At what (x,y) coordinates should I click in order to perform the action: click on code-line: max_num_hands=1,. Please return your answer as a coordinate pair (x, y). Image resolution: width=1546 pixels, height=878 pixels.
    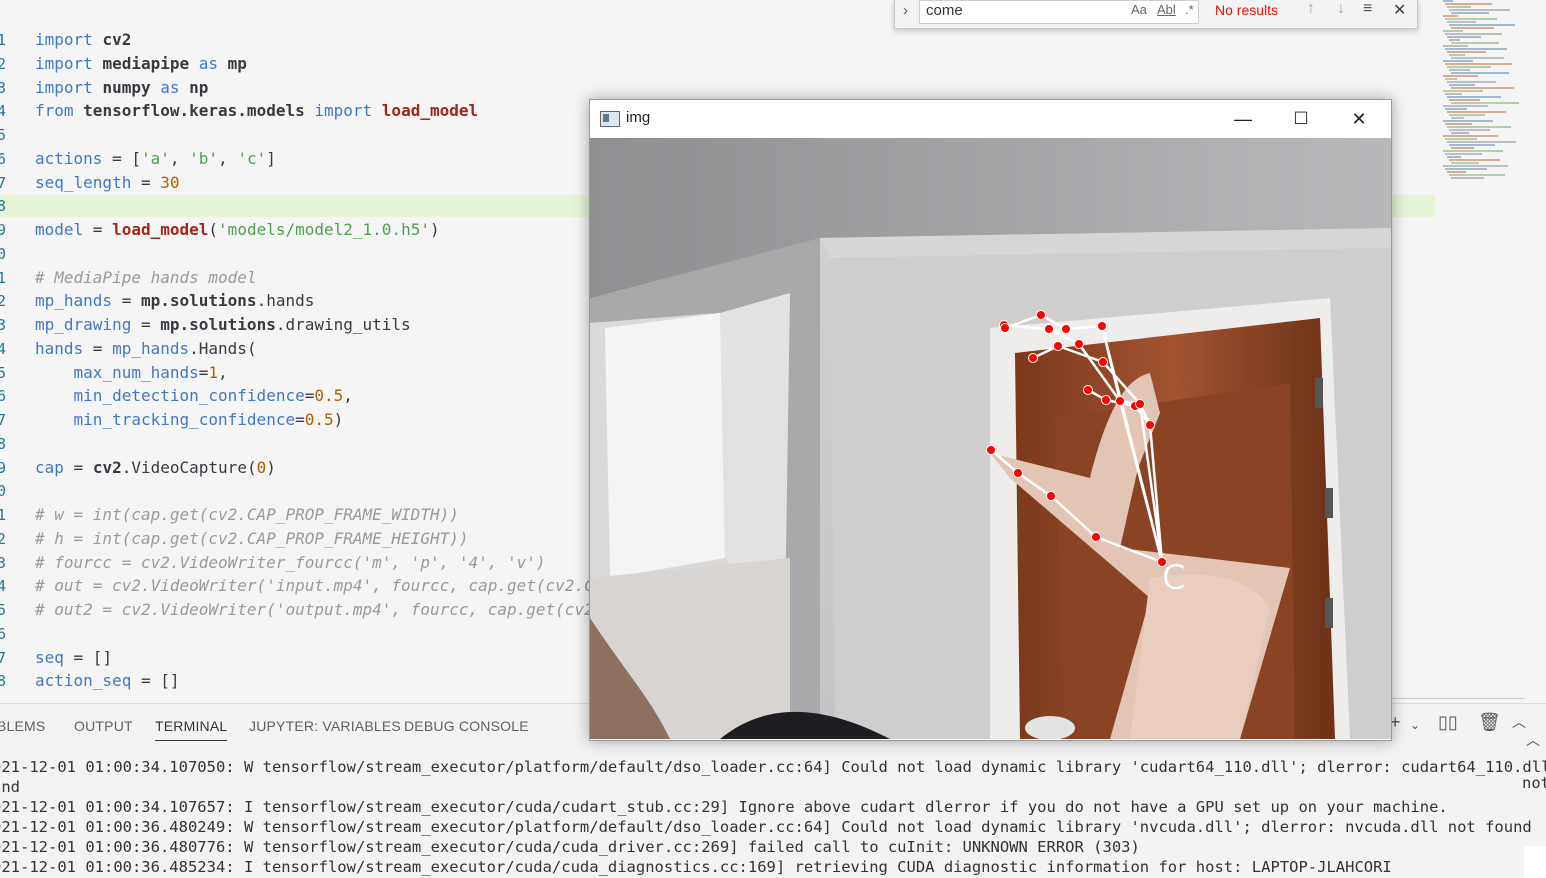
    Looking at the image, I should click on (131, 373).